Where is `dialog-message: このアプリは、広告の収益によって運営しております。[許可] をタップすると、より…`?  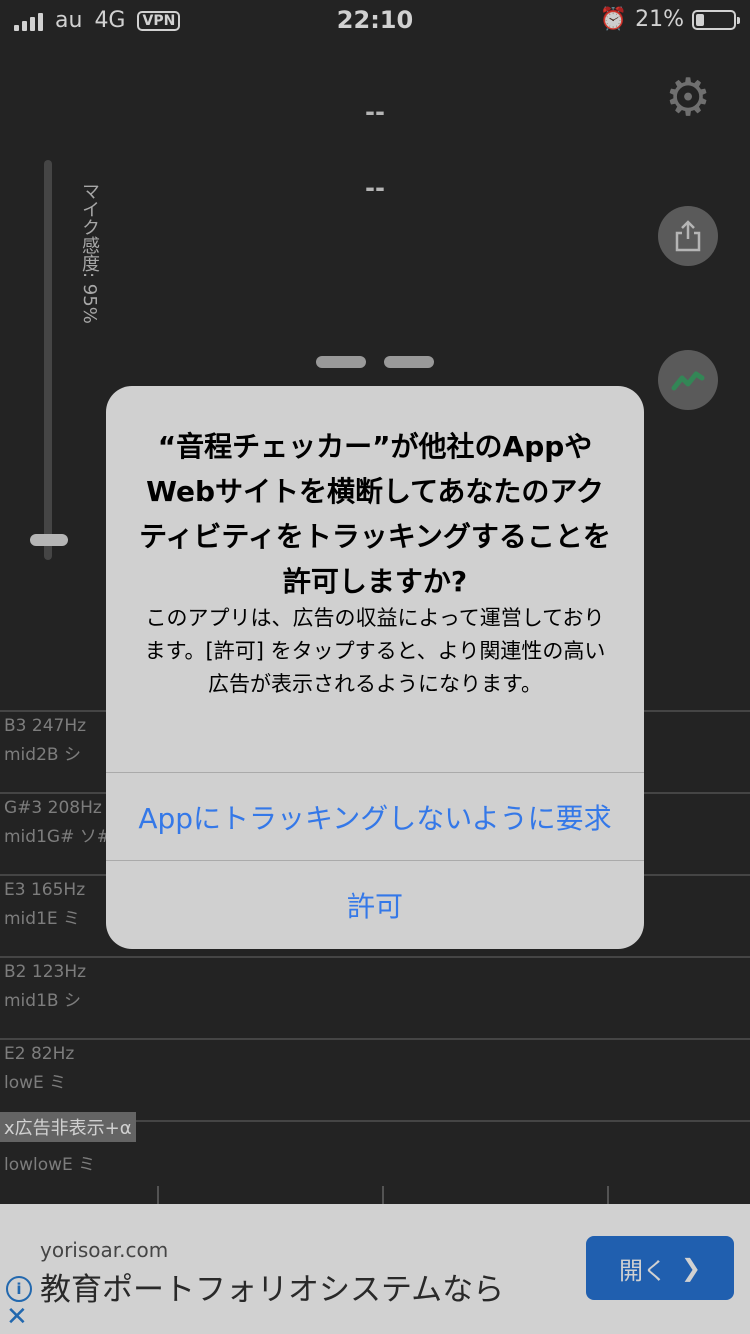
dialog-message: このアプリは、広告の収益によって運営しております。[許可] をタップすると、より… is located at coordinates (375, 651).